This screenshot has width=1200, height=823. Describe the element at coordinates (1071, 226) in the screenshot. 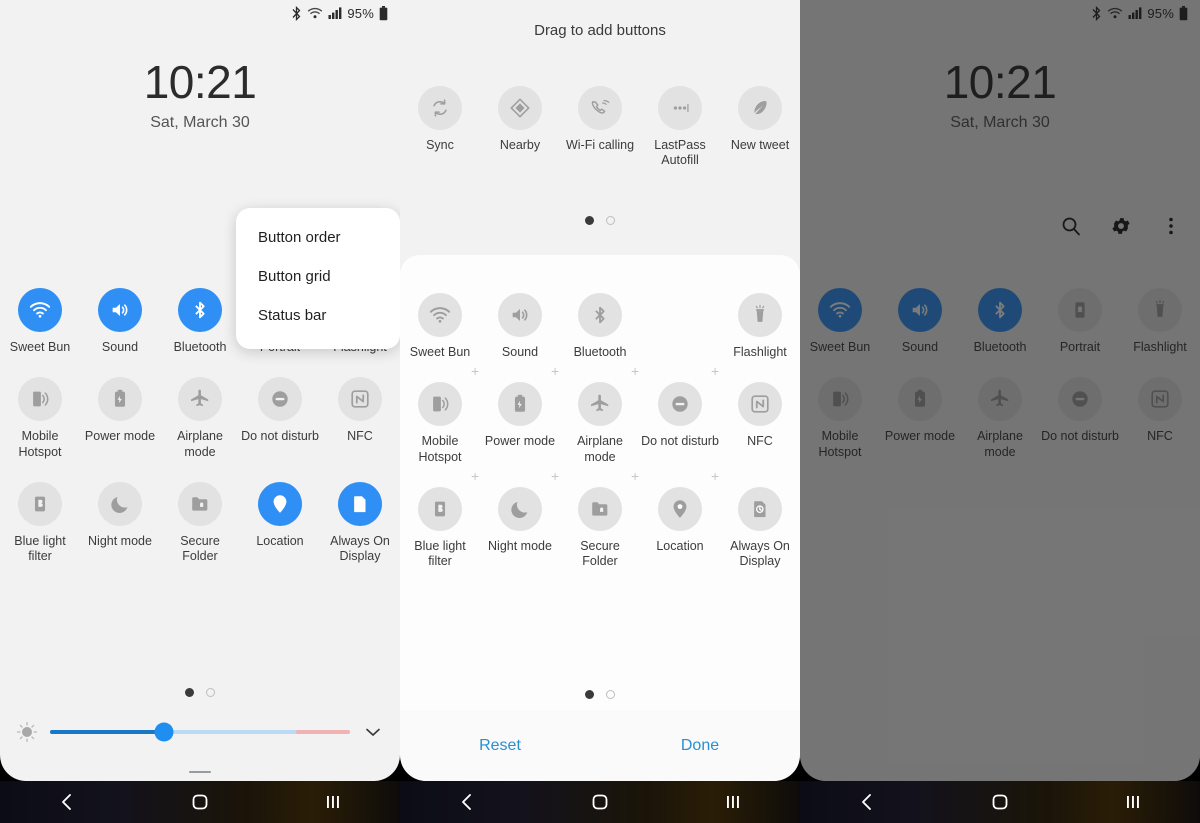

I see `search-icon` at that location.